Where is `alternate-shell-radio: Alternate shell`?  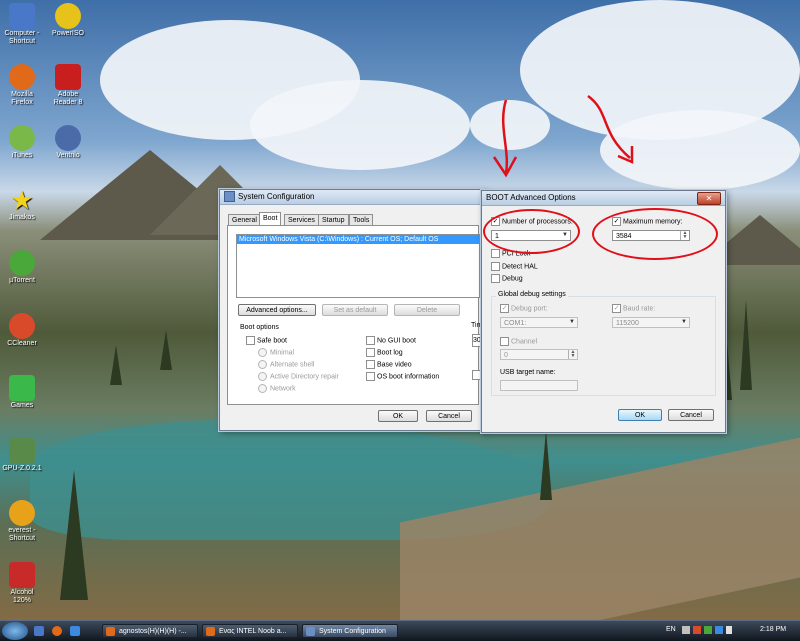
alternate-shell-radio: Alternate shell is located at coordinates (286, 364).